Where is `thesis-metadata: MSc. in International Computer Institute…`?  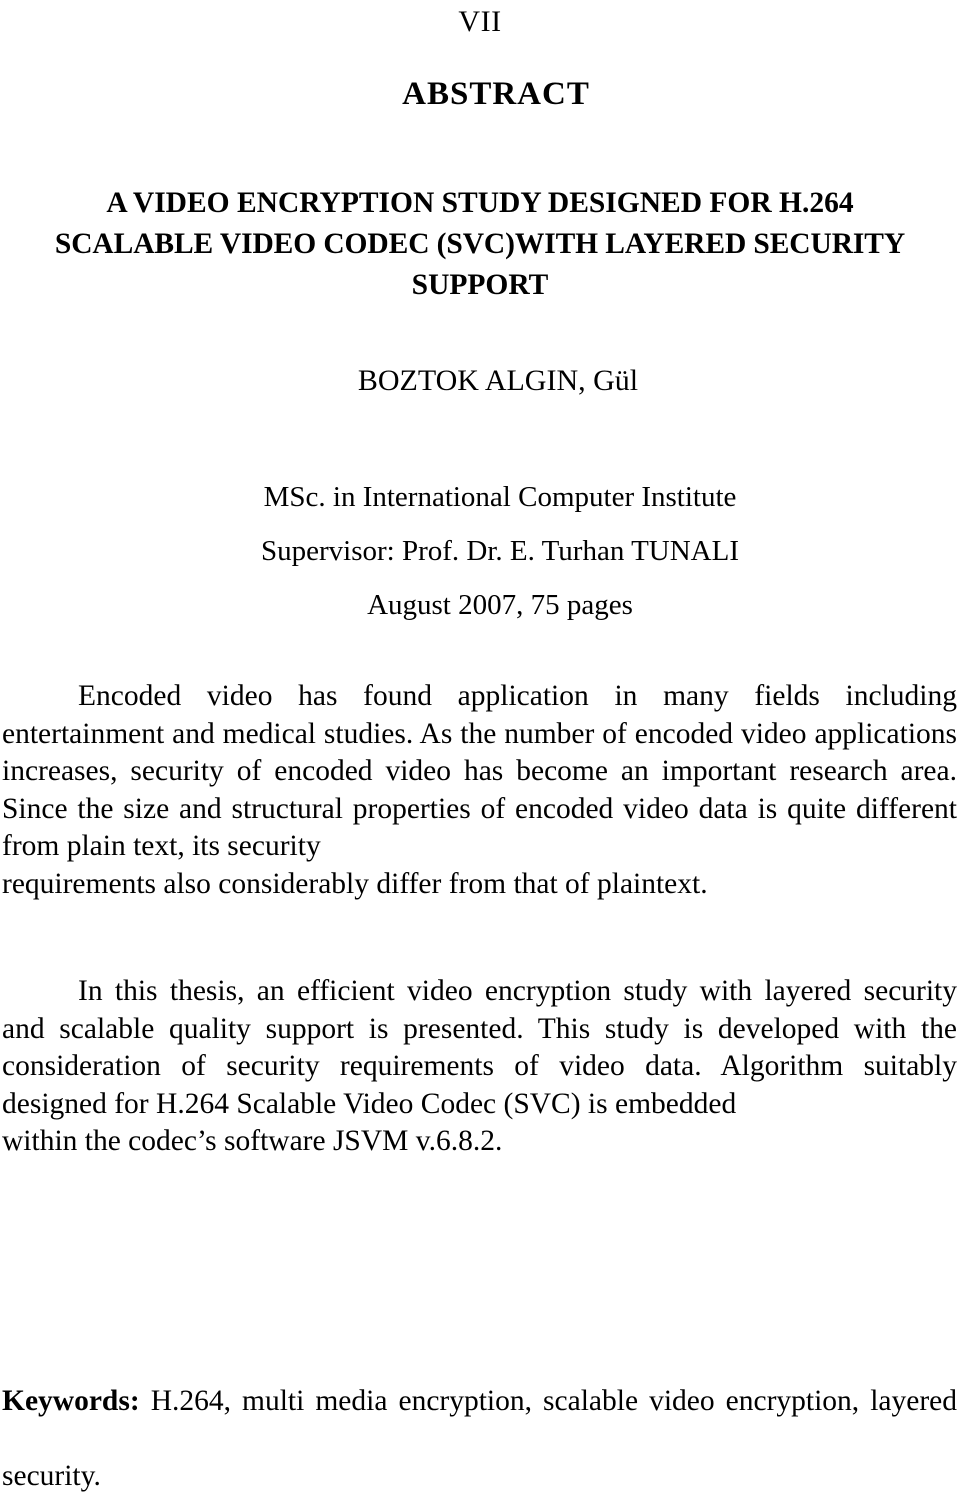
thesis-metadata: MSc. in International Computer Institute… is located at coordinates (480, 551).